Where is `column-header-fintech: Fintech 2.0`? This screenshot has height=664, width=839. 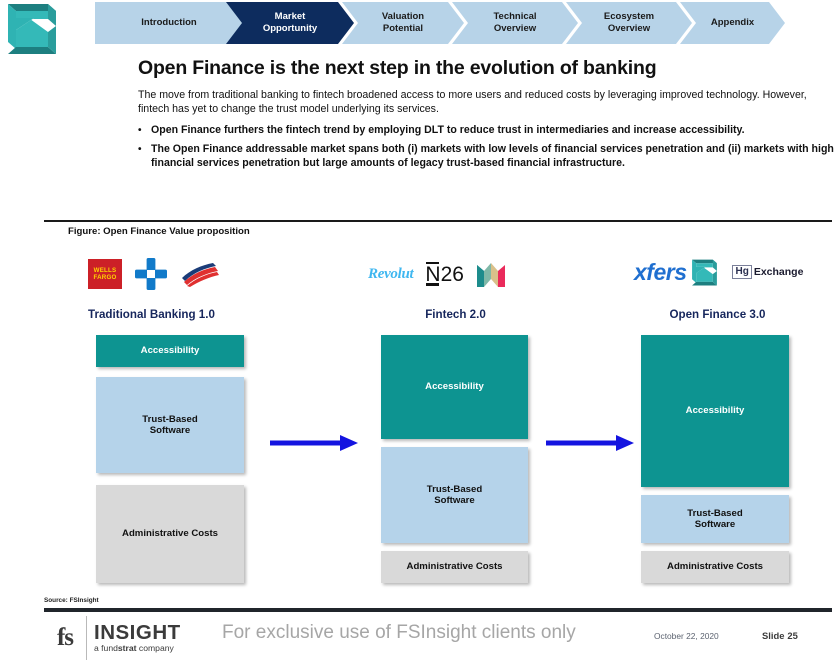 column-header-fintech: Fintech 2.0 is located at coordinates (455, 314).